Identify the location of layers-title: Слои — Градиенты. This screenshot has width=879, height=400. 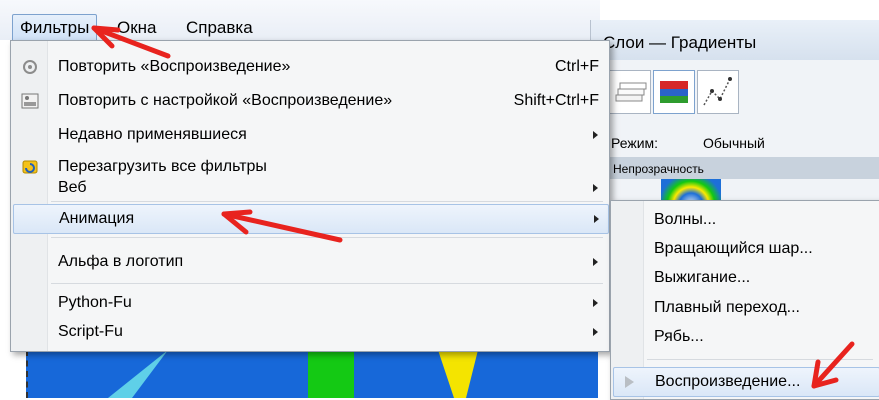
(680, 42).